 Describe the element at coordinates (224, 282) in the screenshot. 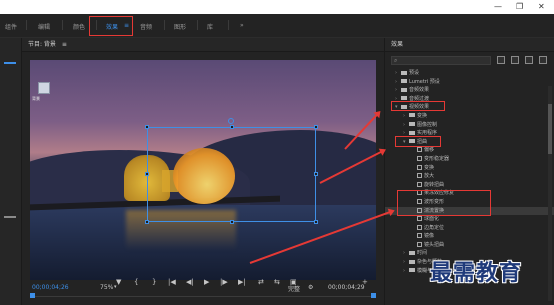

I see `step-forward-button: |▶` at that location.